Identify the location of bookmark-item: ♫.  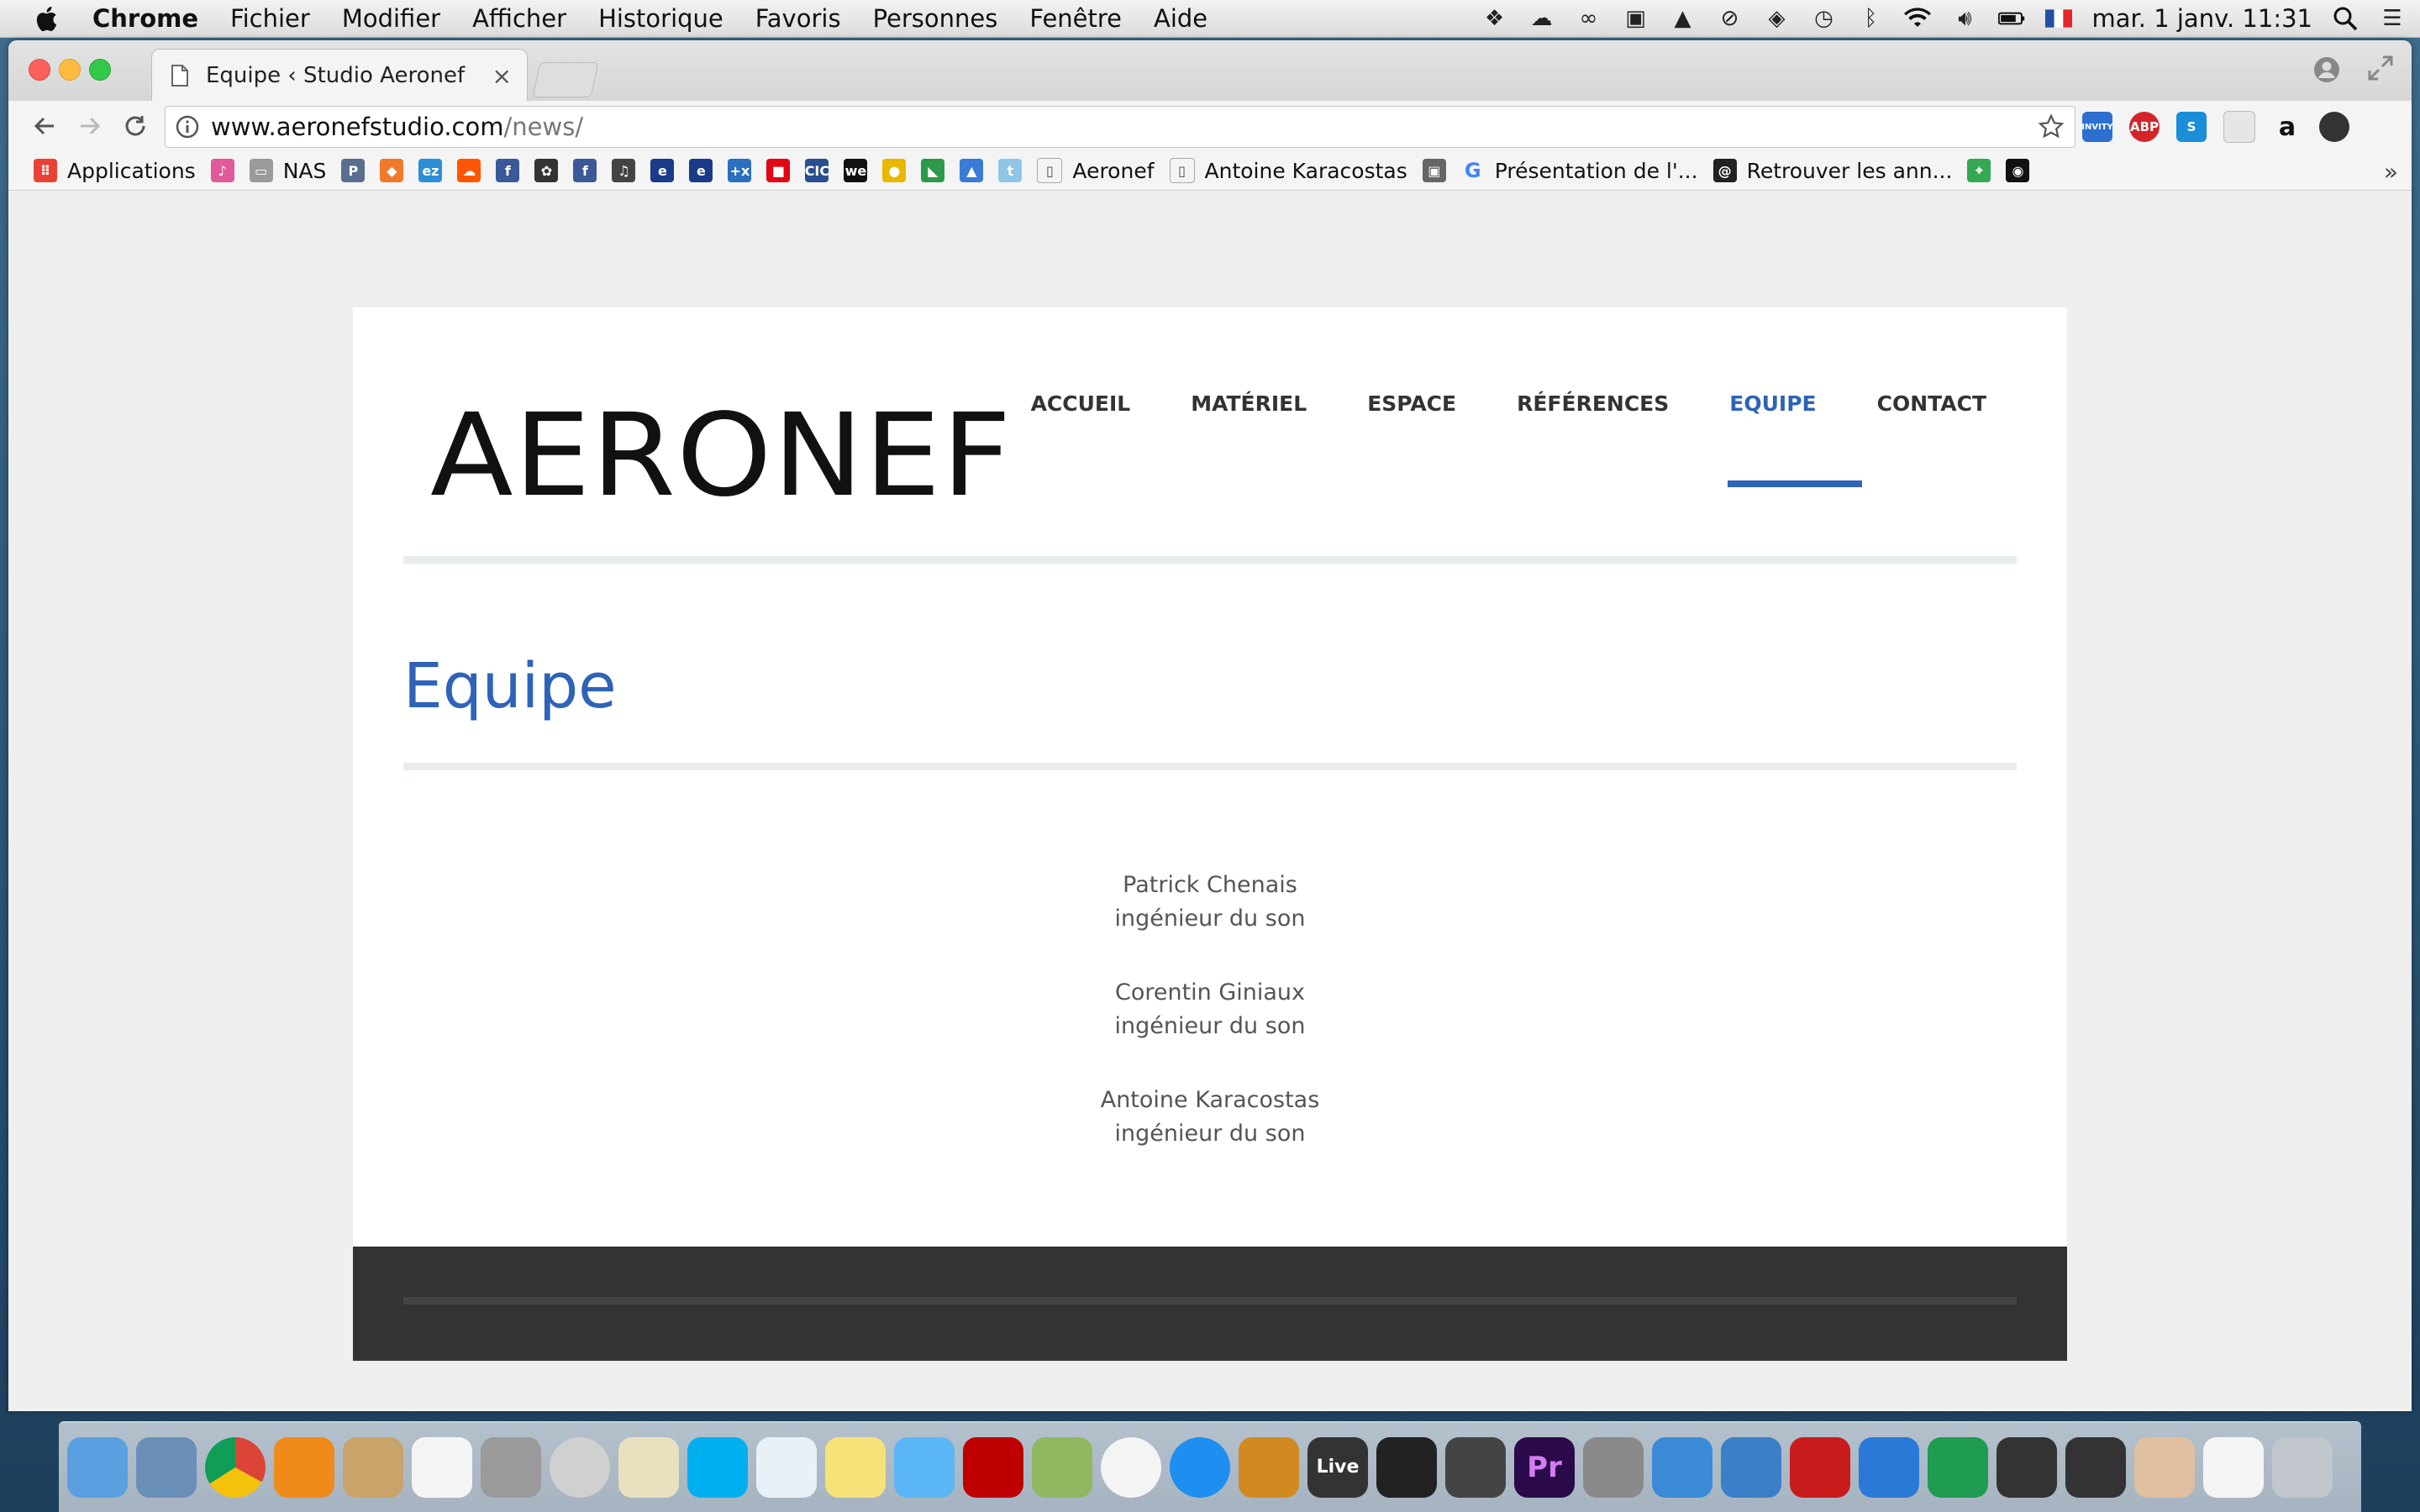
(624, 170).